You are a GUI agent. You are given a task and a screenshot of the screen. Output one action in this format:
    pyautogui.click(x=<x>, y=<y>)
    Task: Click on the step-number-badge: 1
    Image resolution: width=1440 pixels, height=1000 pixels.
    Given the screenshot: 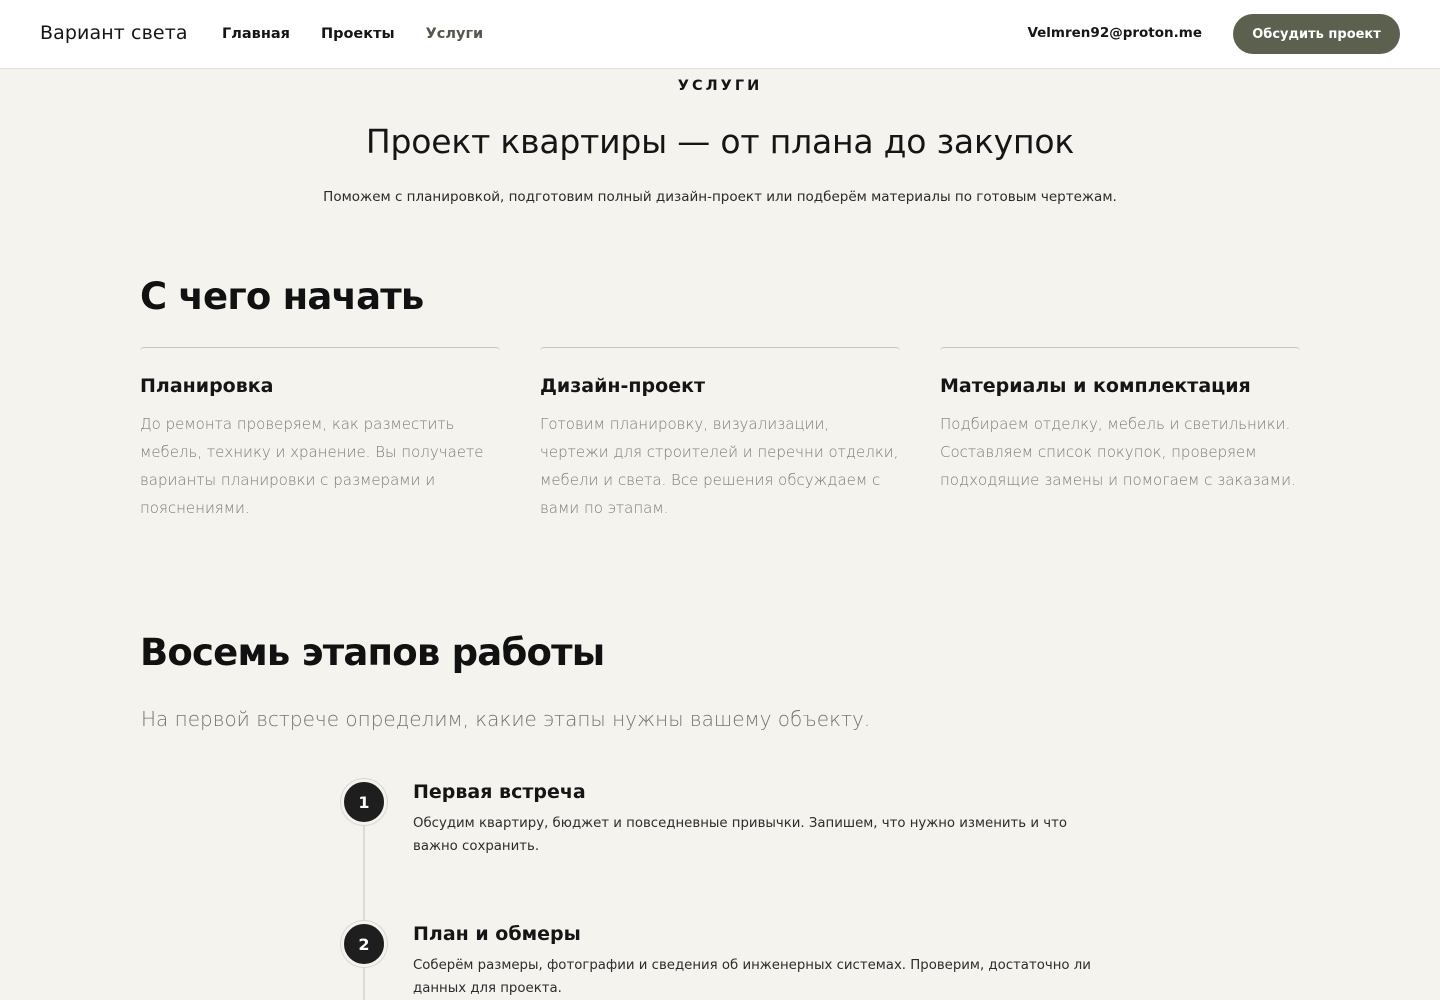 What is the action you would take?
    pyautogui.click(x=364, y=802)
    